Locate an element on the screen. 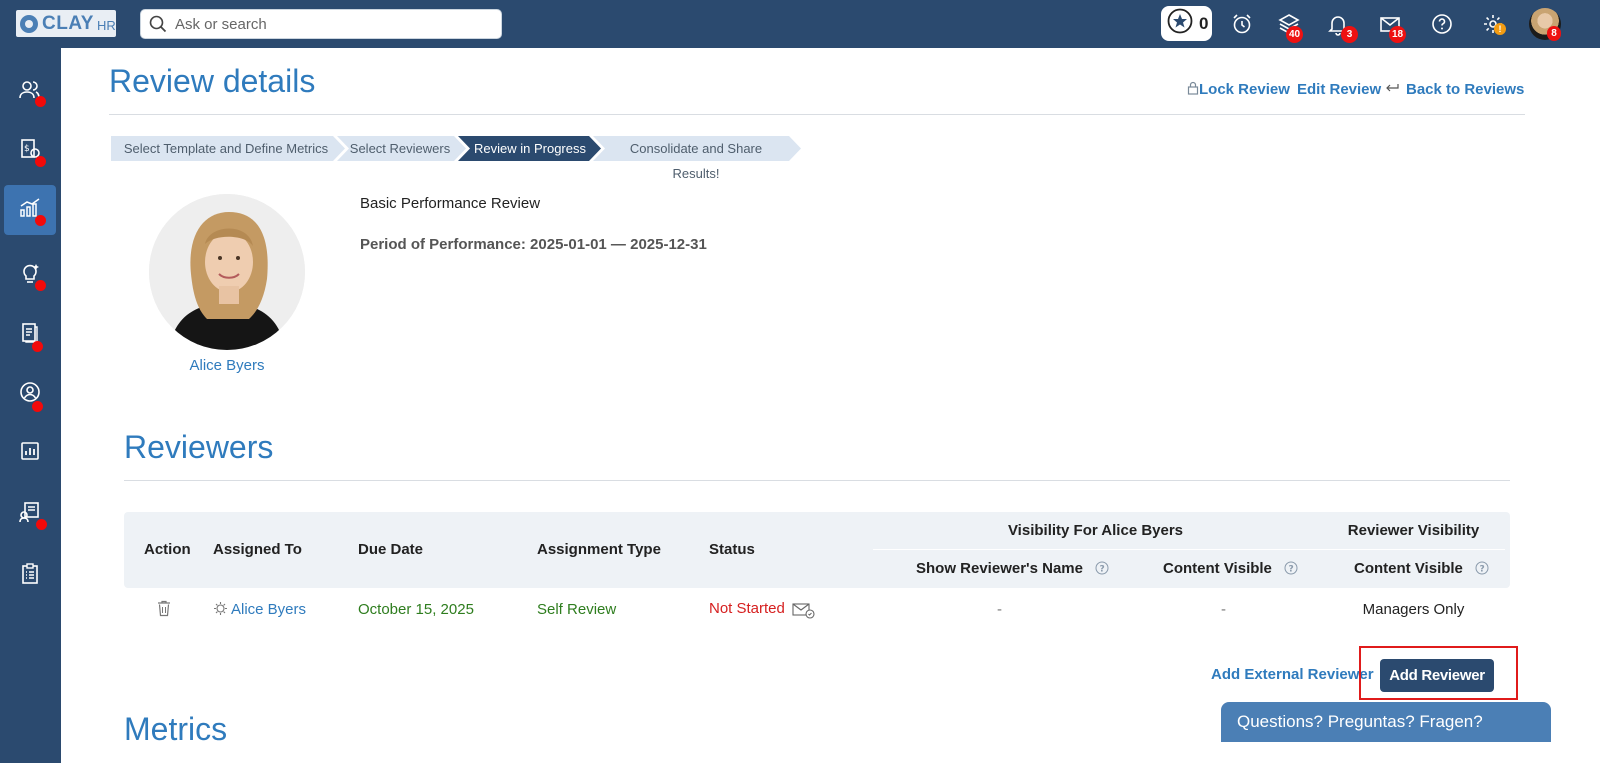 The height and width of the screenshot is (763, 1600). layers-badge: 40 is located at coordinates (1295, 34).